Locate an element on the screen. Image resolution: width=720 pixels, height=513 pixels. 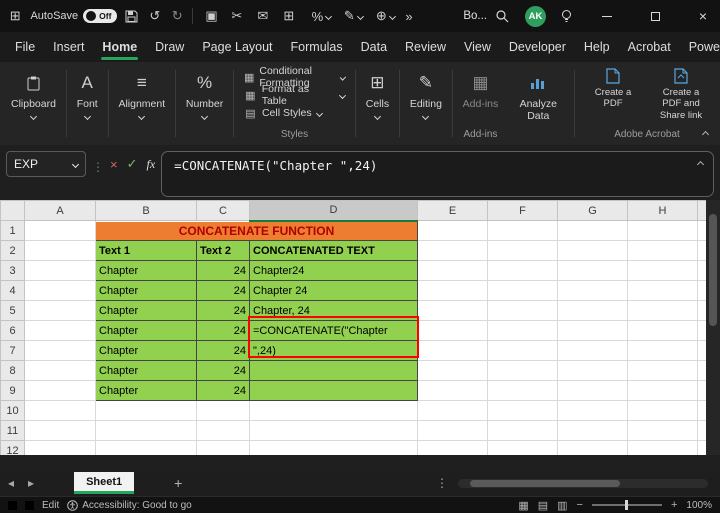
zoom-out-icon: − is located at coordinates (580, 505).